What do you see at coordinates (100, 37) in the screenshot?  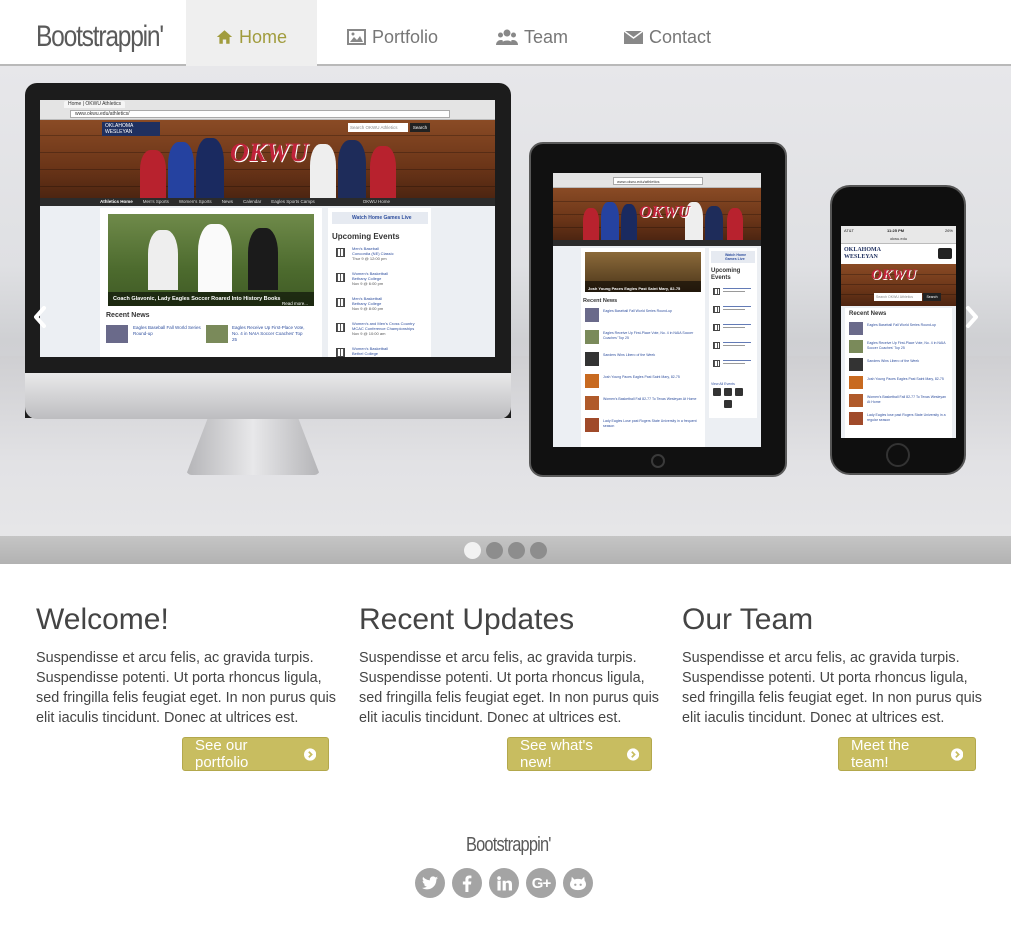 I see `brand-logo: Bootstrappin'` at bounding box center [100, 37].